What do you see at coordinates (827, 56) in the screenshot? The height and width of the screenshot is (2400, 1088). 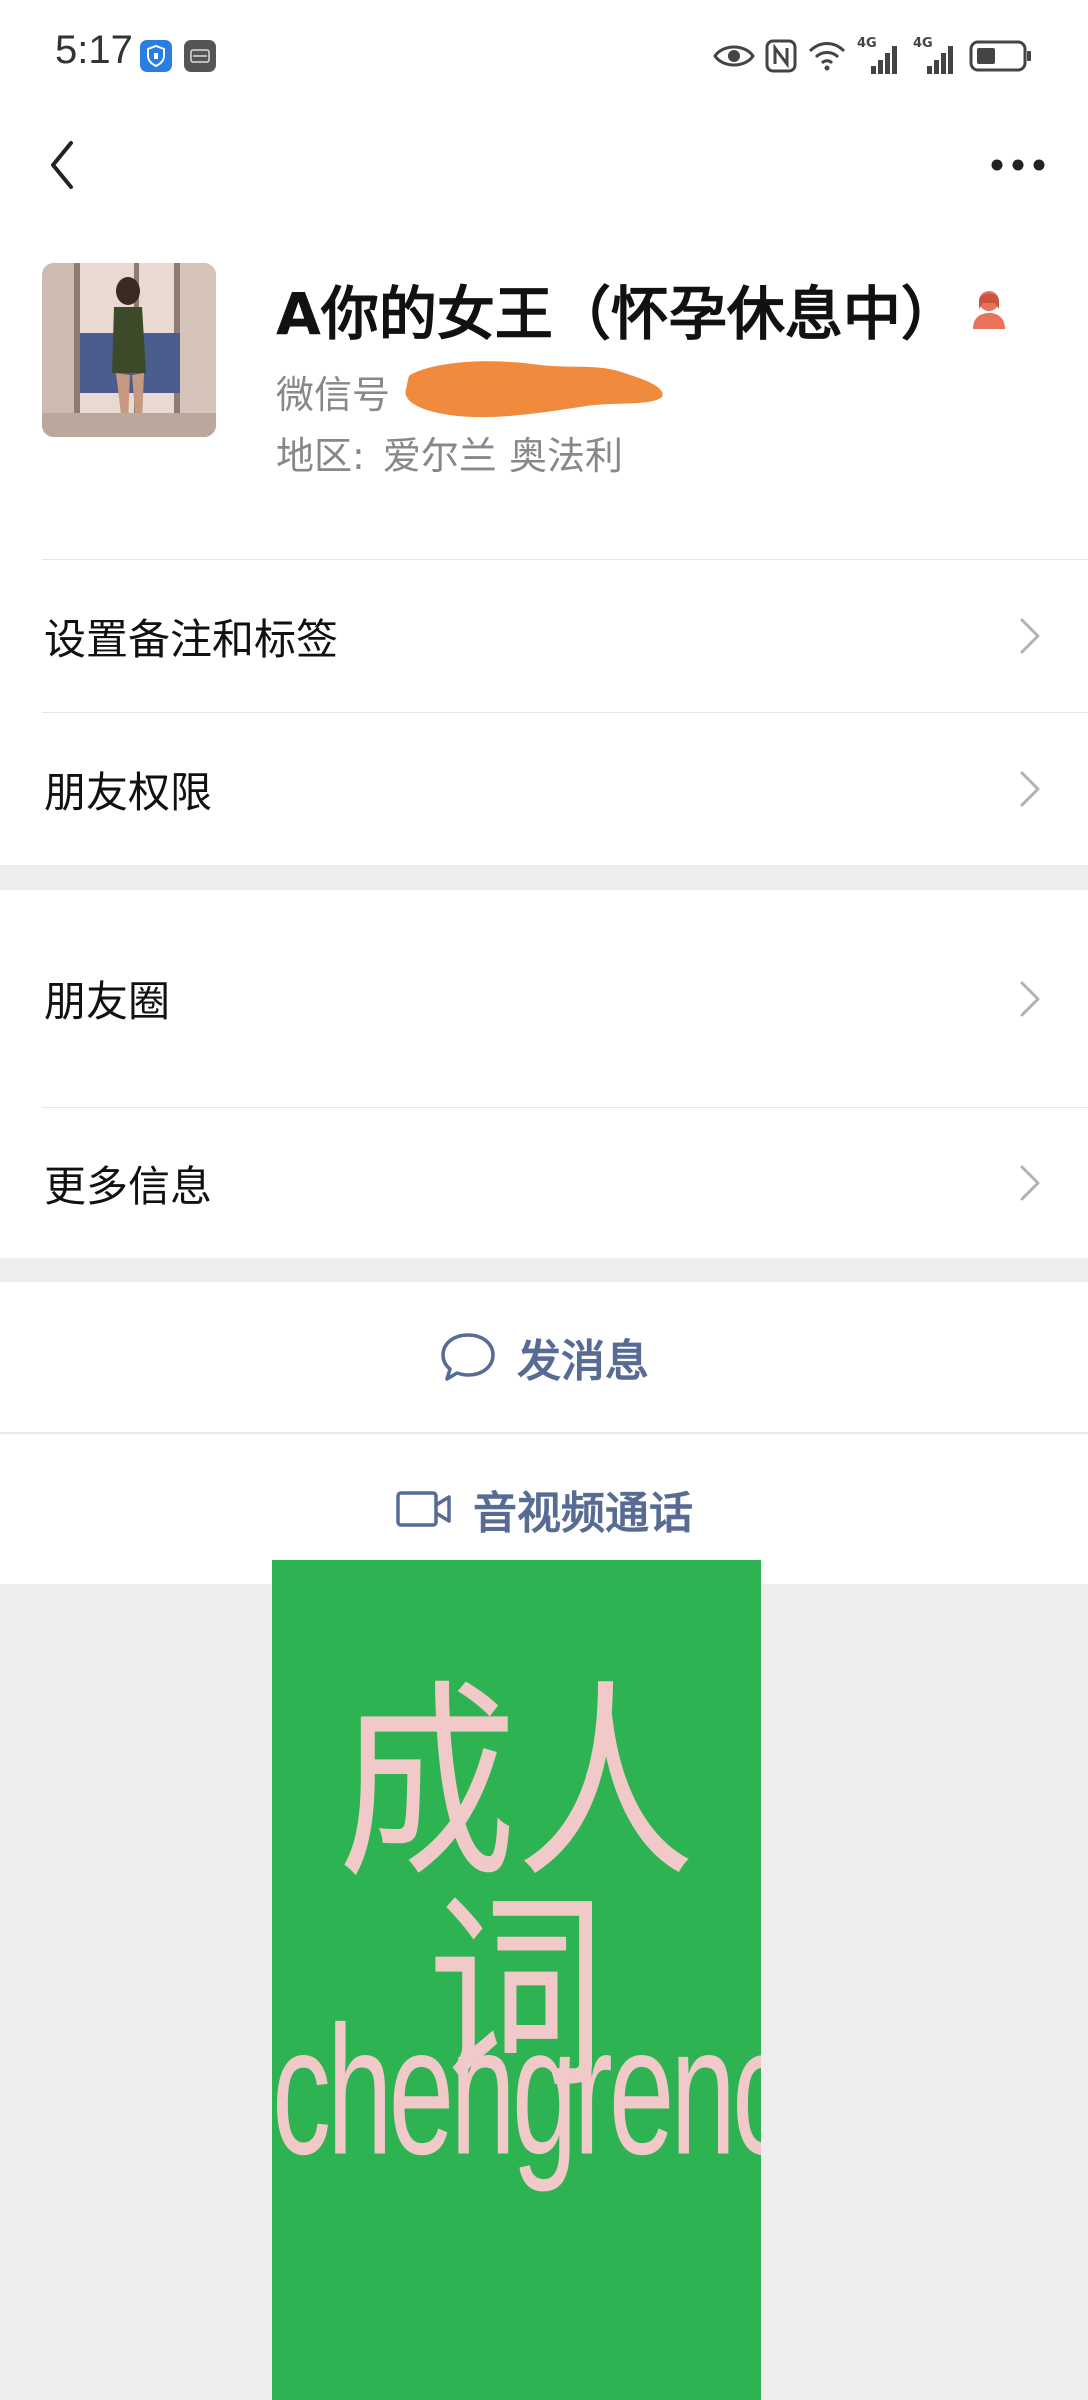 I see `wifi-icon` at bounding box center [827, 56].